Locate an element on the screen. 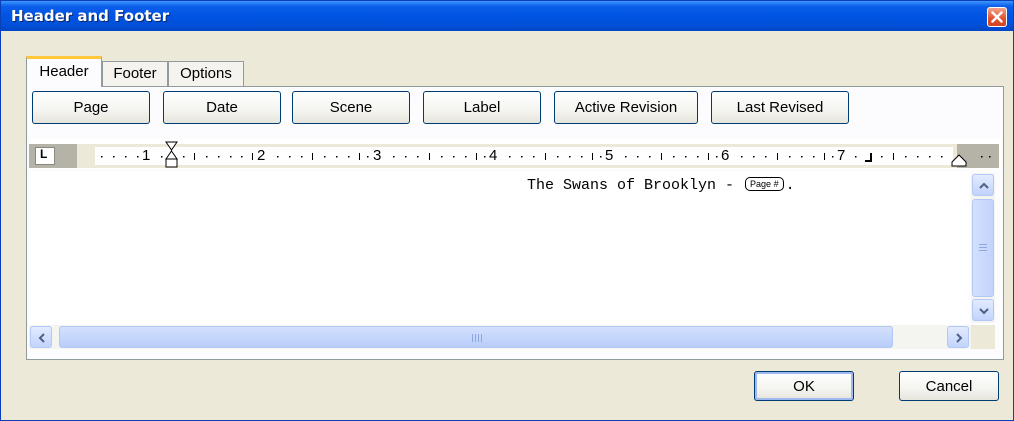 This screenshot has height=421, width=1014. tab-options: Options is located at coordinates (206, 74).